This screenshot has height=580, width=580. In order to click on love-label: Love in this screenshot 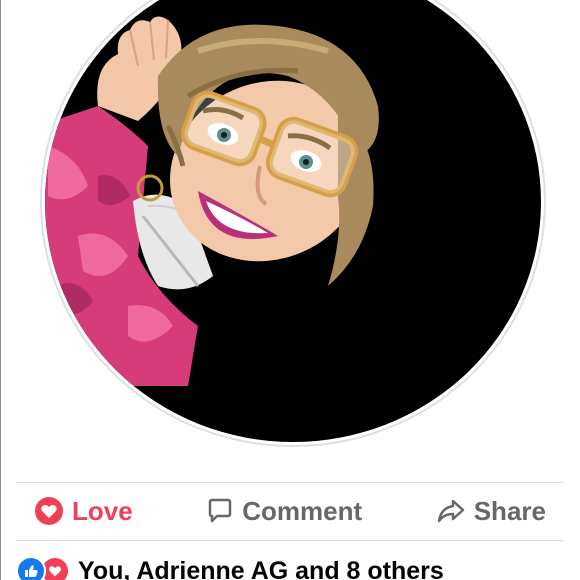, I will do `click(102, 510)`.